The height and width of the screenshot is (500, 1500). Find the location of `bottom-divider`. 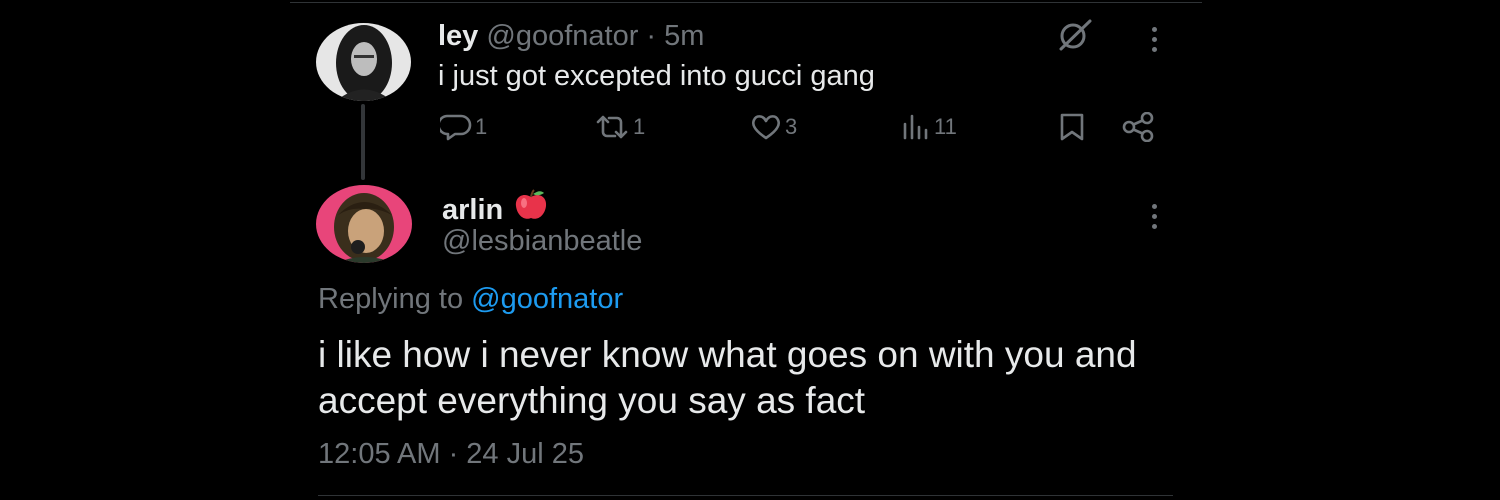

bottom-divider is located at coordinates (745, 495).